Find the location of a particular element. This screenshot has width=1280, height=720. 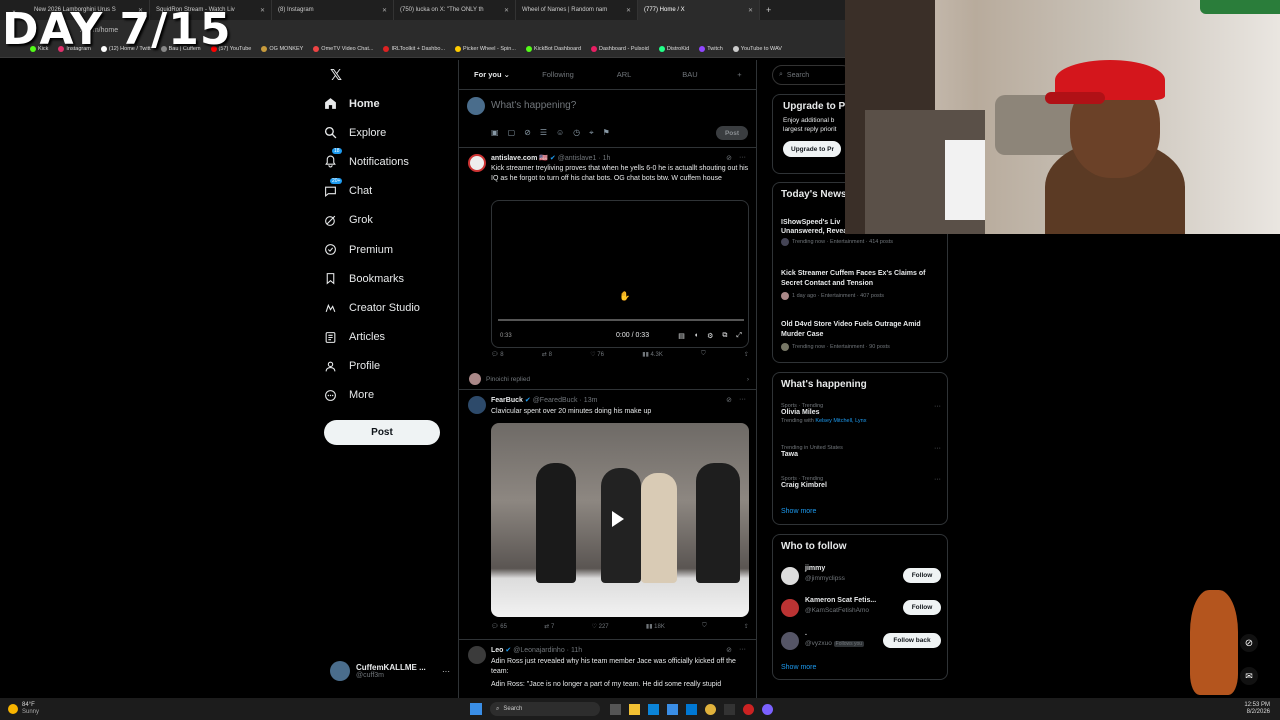

sidebar-item-profile: Profile is located at coordinates (386, 366).